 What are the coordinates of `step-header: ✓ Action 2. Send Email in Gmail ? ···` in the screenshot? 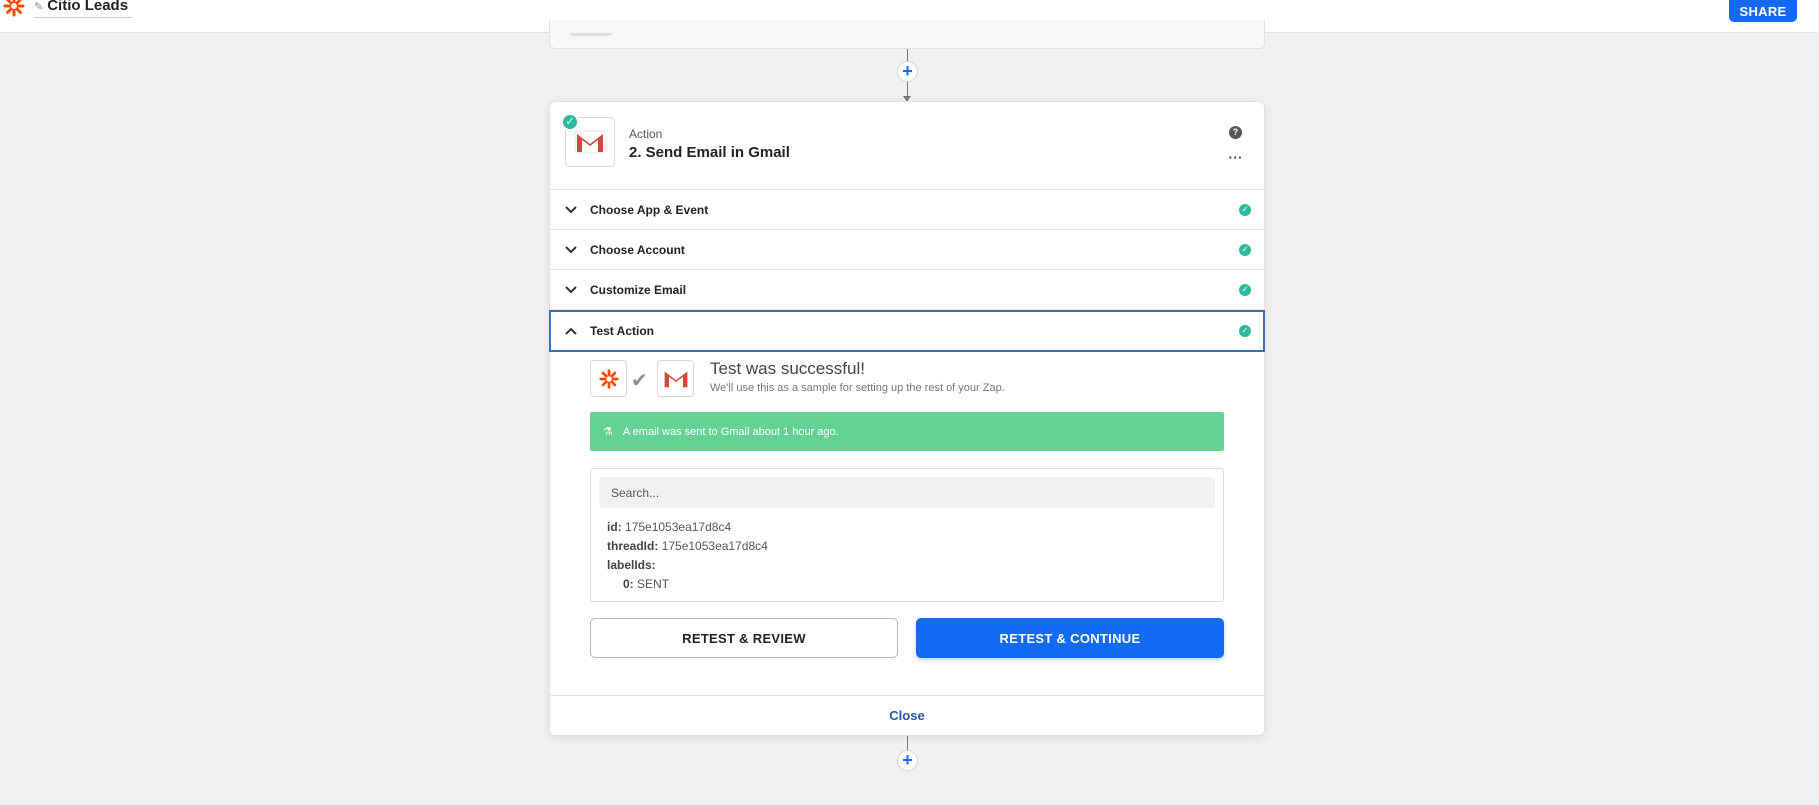 It's located at (907, 146).